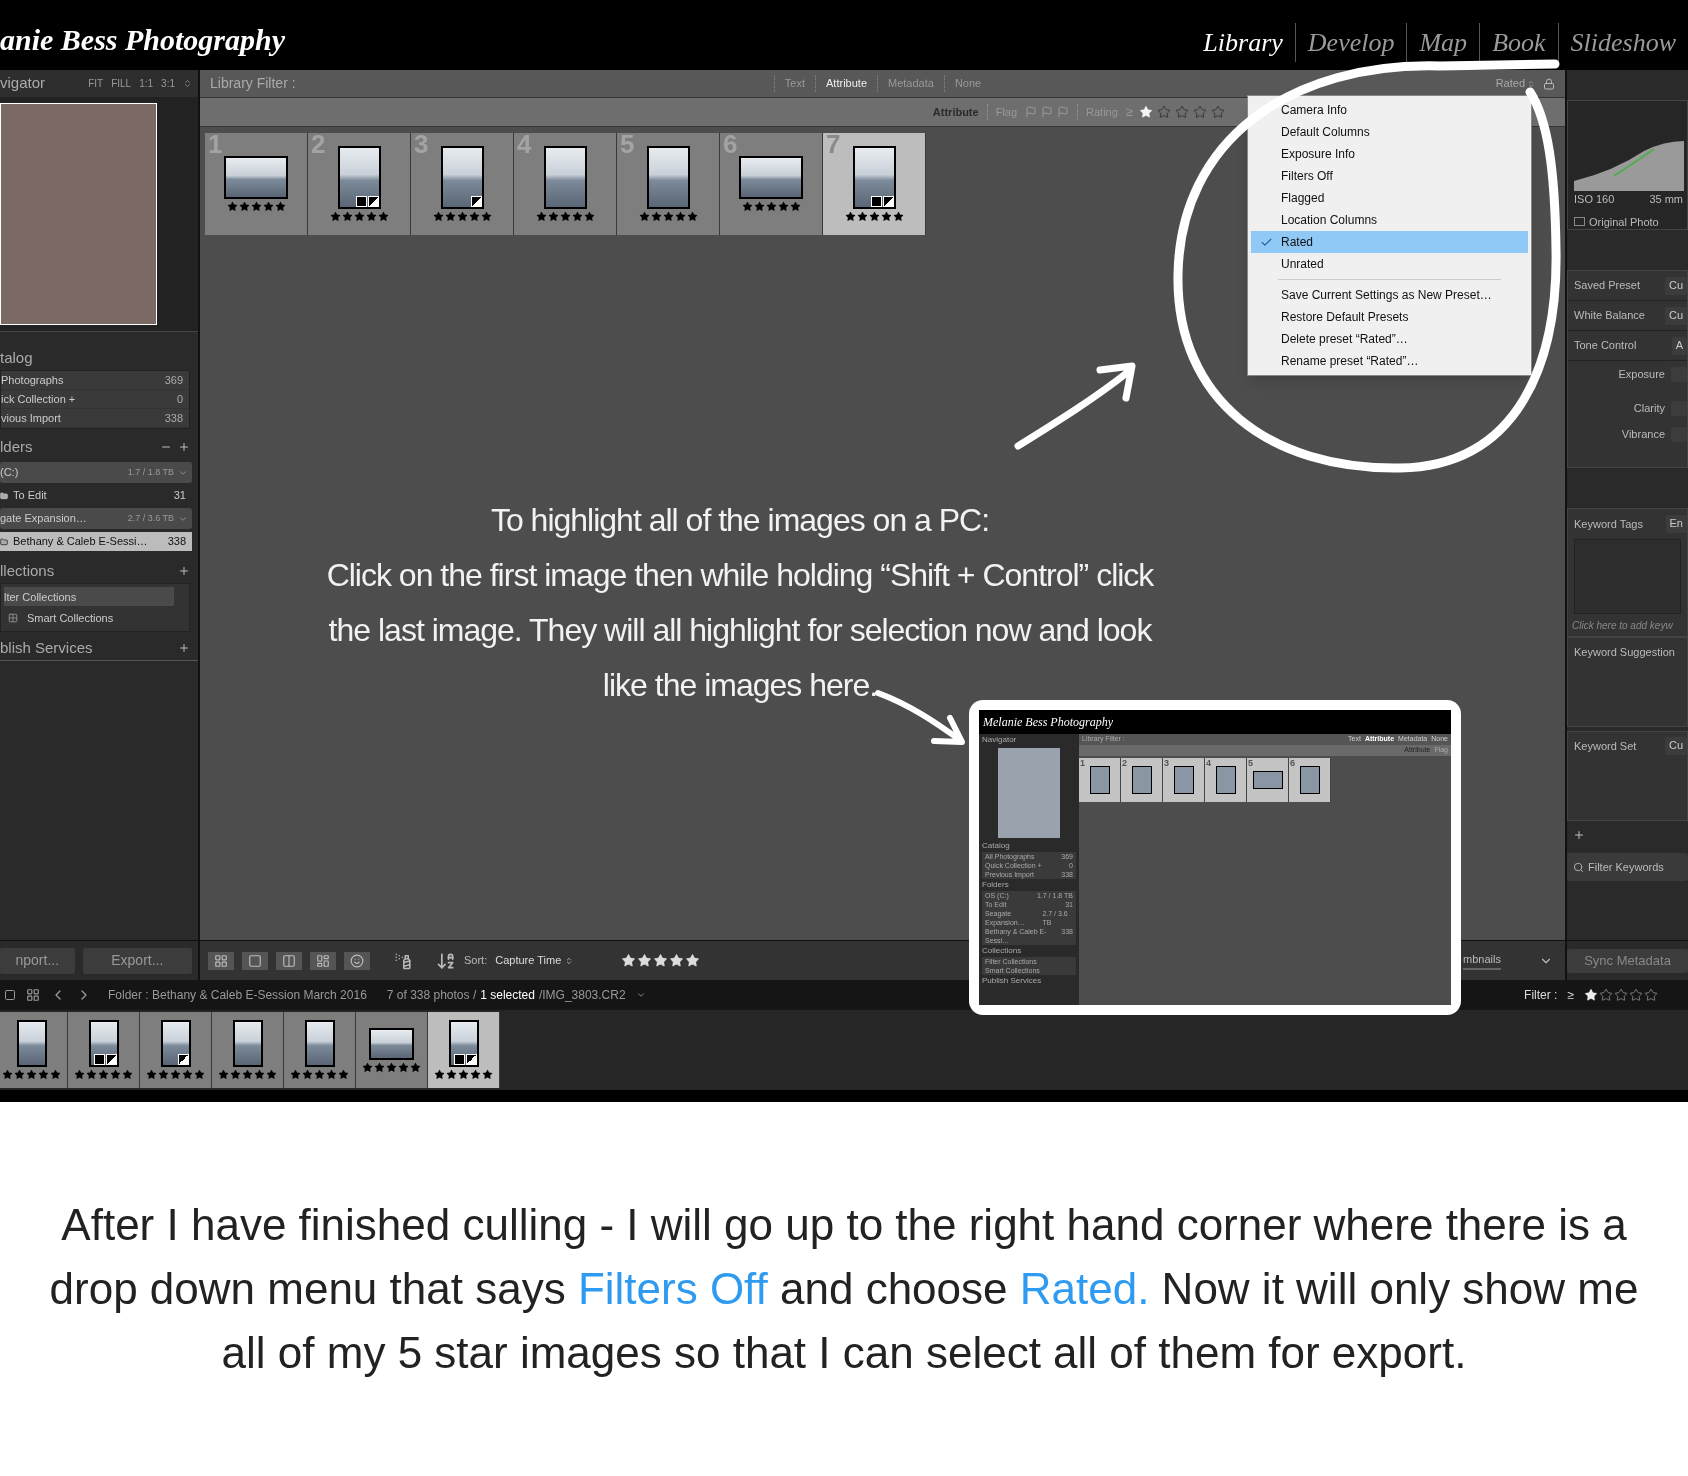 Image resolution: width=1688 pixels, height=1476 pixels. I want to click on menu-item: Unrated, so click(1389, 264).